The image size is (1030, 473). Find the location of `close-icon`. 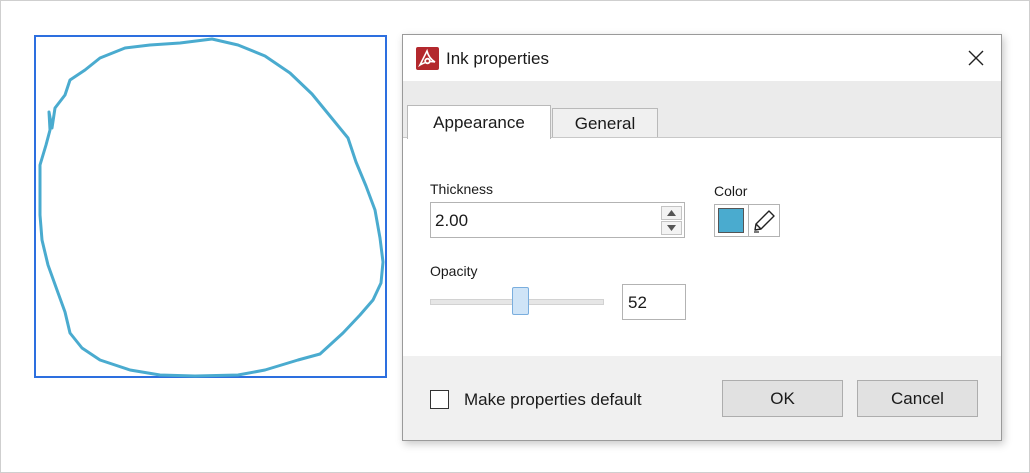

close-icon is located at coordinates (976, 58).